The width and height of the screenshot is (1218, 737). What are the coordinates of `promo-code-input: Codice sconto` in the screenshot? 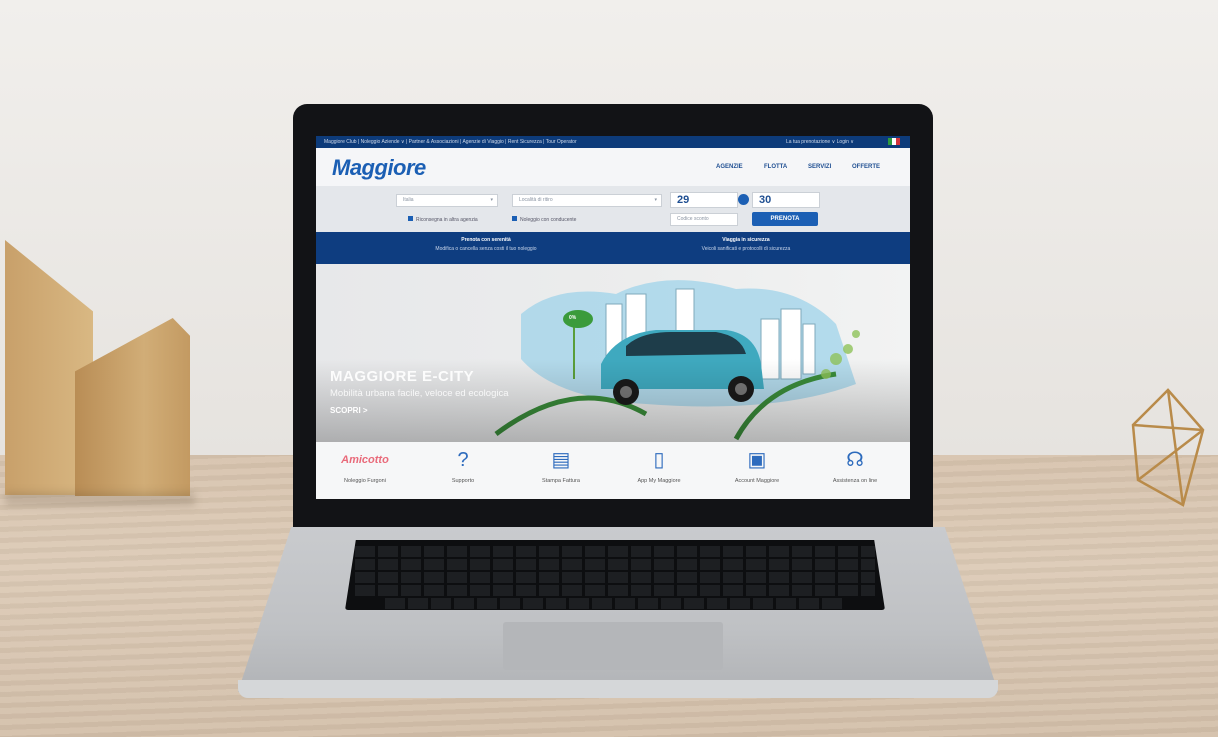 It's located at (704, 219).